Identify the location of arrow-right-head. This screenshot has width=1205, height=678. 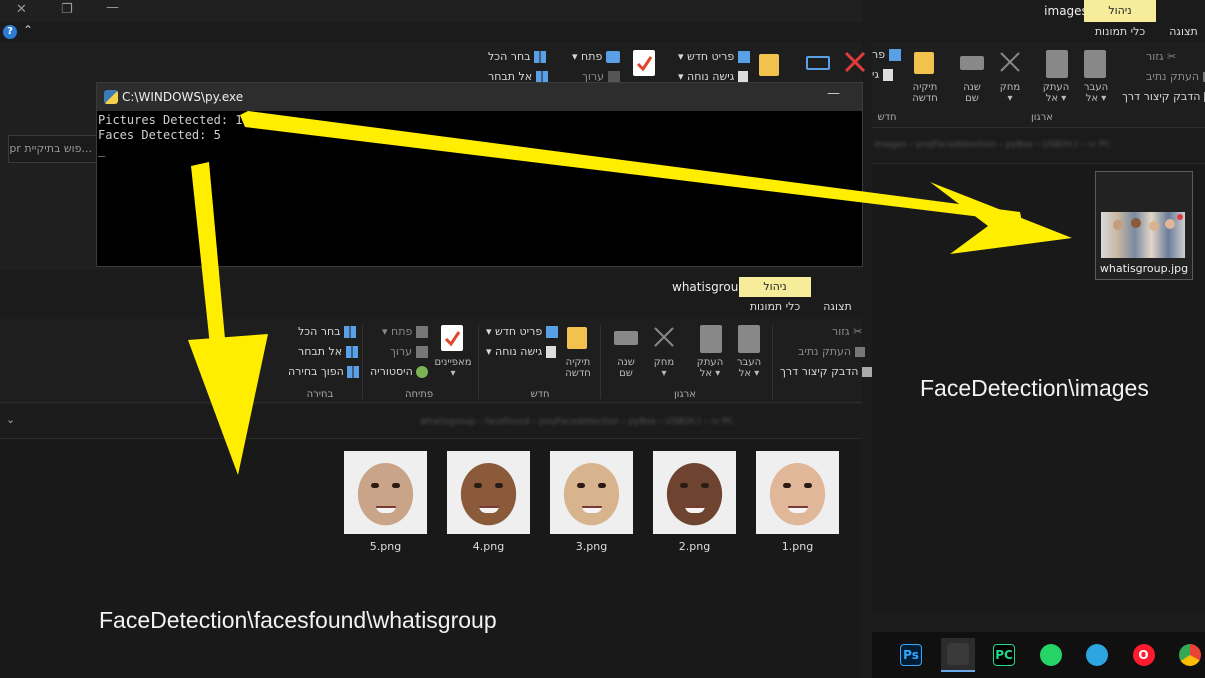
(1001, 218).